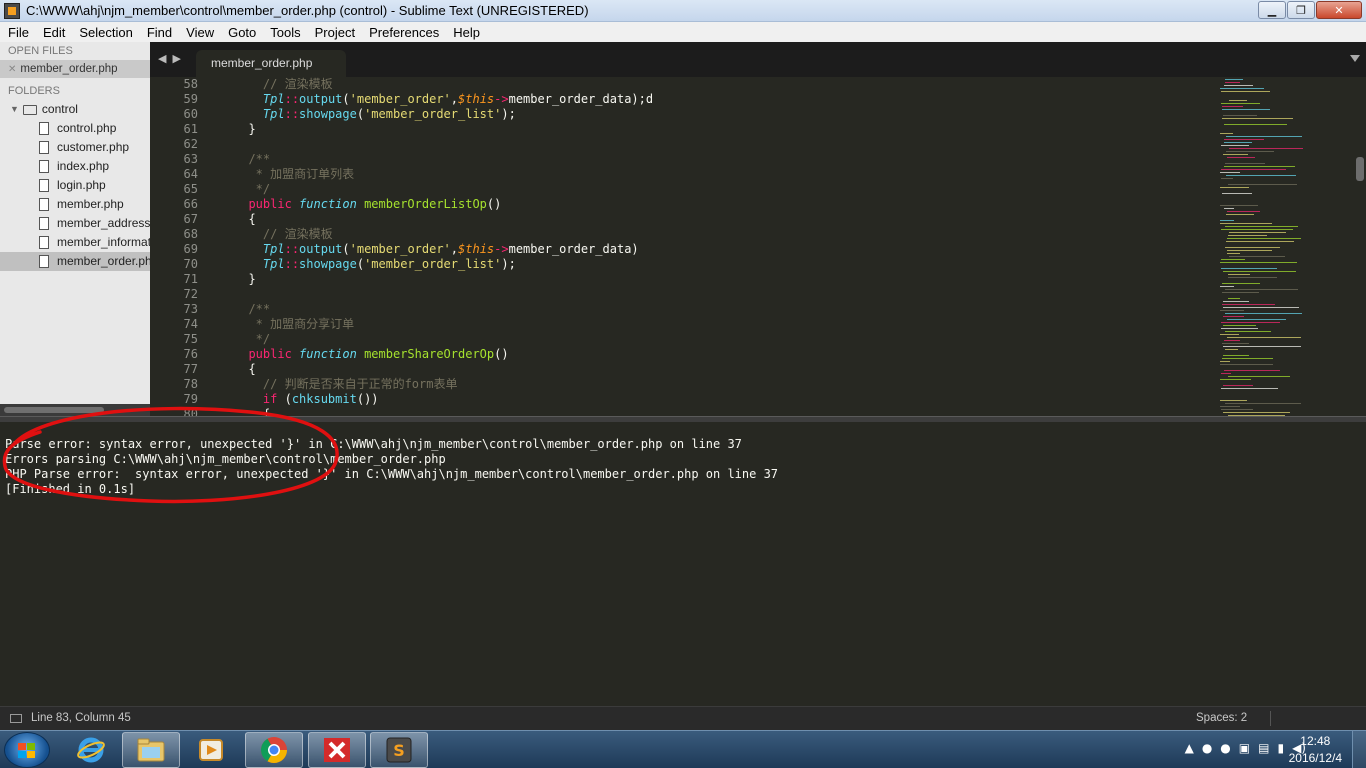  Describe the element at coordinates (75, 242) in the screenshot. I see `file-item-member-information: member_information.php` at that location.